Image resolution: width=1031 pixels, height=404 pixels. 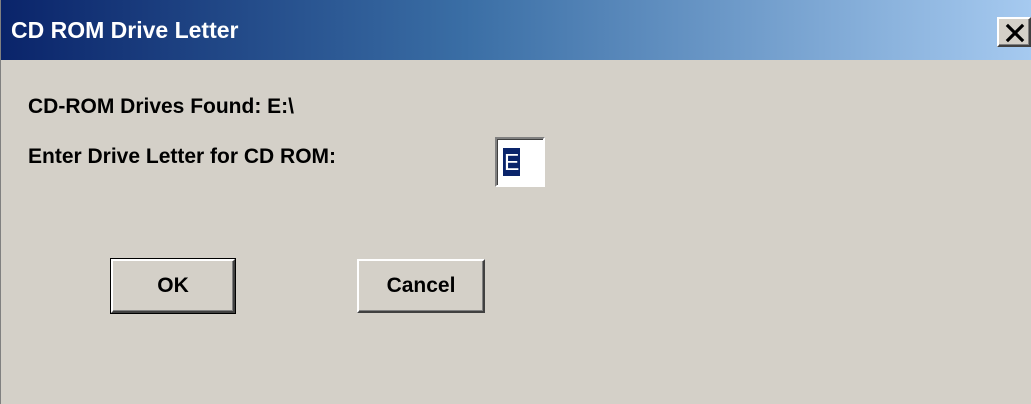 I want to click on drives-found-label: CD-ROM Drives Found: E:\, so click(x=161, y=106).